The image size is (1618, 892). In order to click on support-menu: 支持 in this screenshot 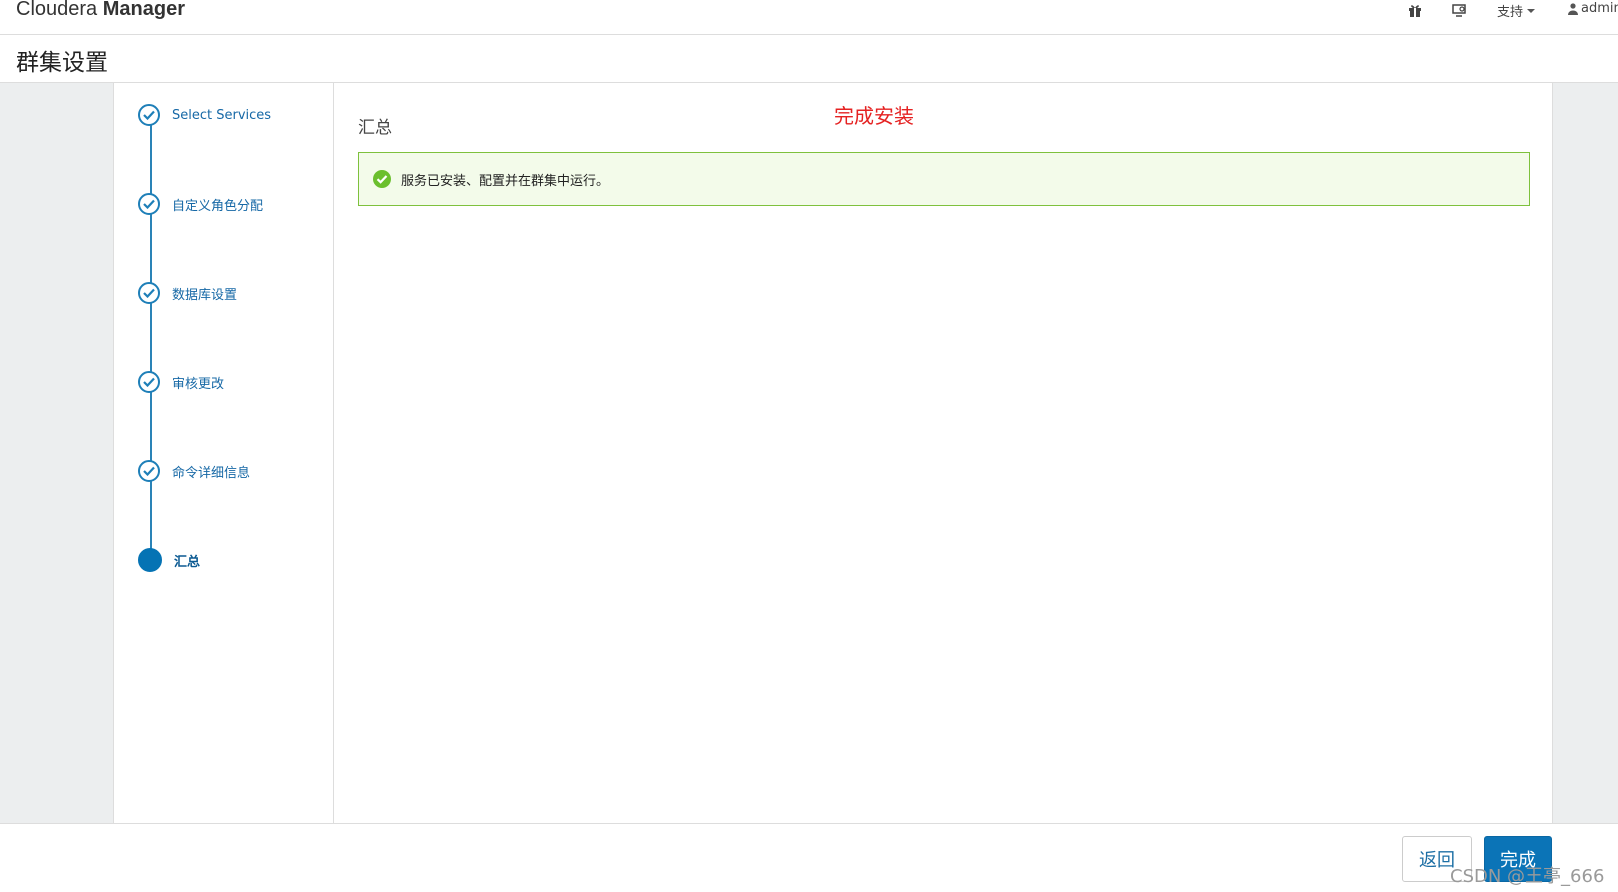, I will do `click(1516, 10)`.